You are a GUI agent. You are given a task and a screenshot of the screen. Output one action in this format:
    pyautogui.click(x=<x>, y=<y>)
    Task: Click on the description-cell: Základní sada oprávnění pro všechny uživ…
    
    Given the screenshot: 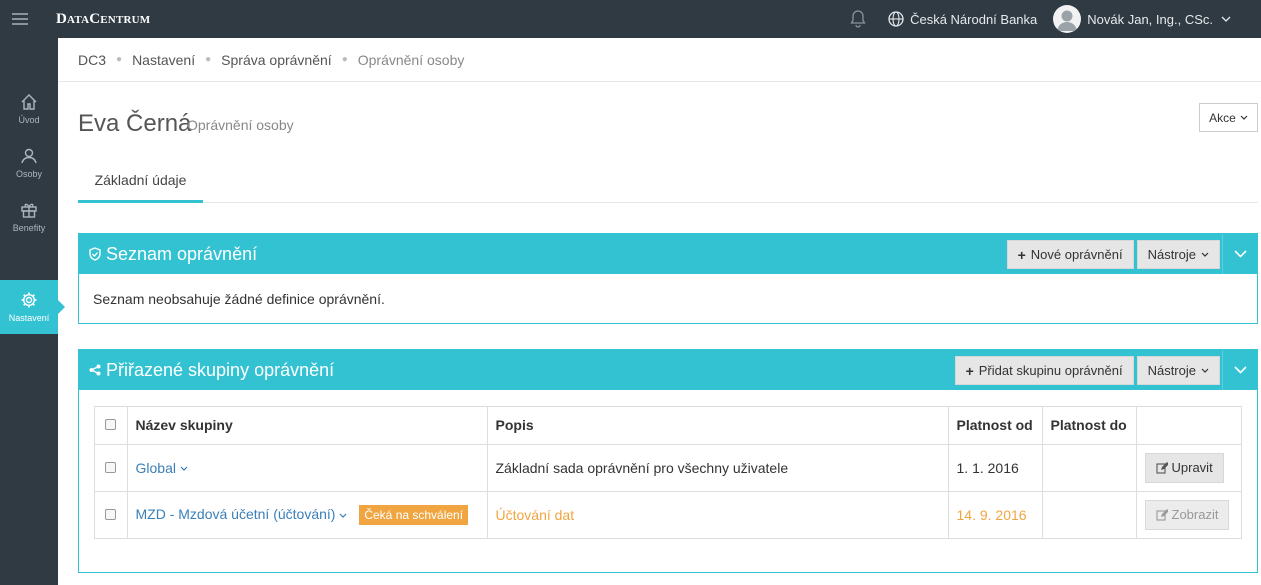 What is the action you would take?
    pyautogui.click(x=718, y=467)
    